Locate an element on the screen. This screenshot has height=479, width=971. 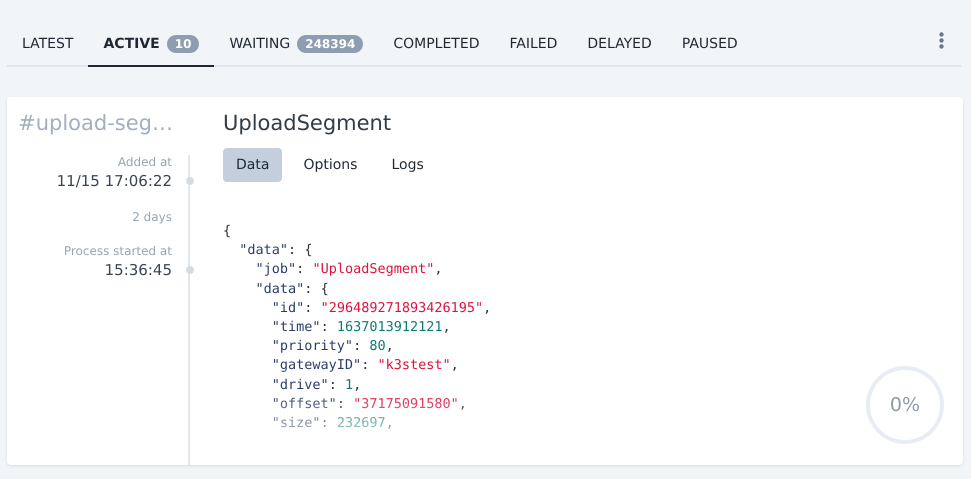
detail-tab: Options is located at coordinates (330, 165).